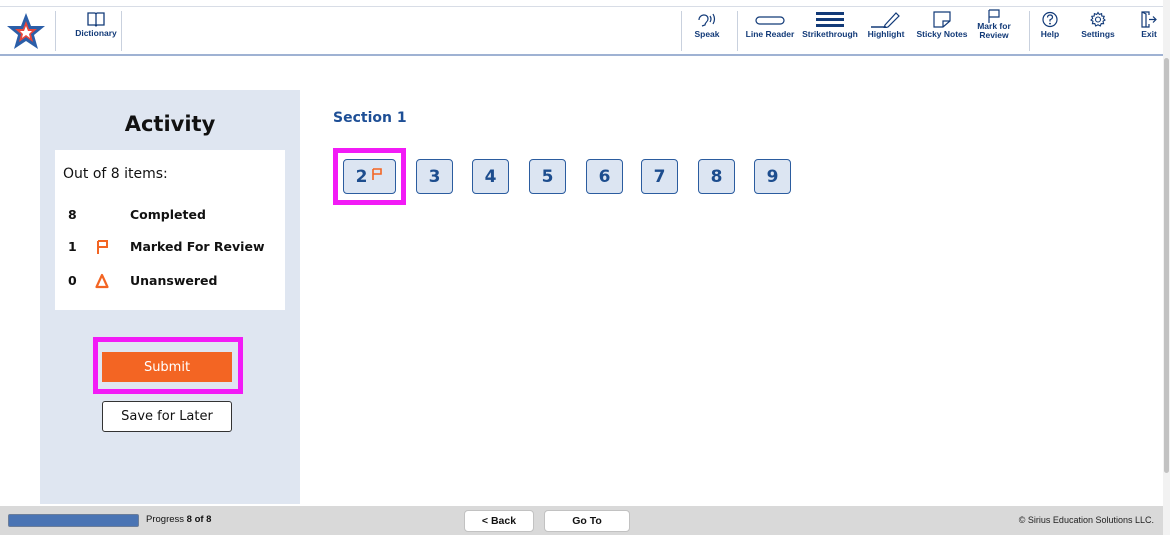 The height and width of the screenshot is (535, 1170). What do you see at coordinates (1098, 19) in the screenshot?
I see `gear-icon` at bounding box center [1098, 19].